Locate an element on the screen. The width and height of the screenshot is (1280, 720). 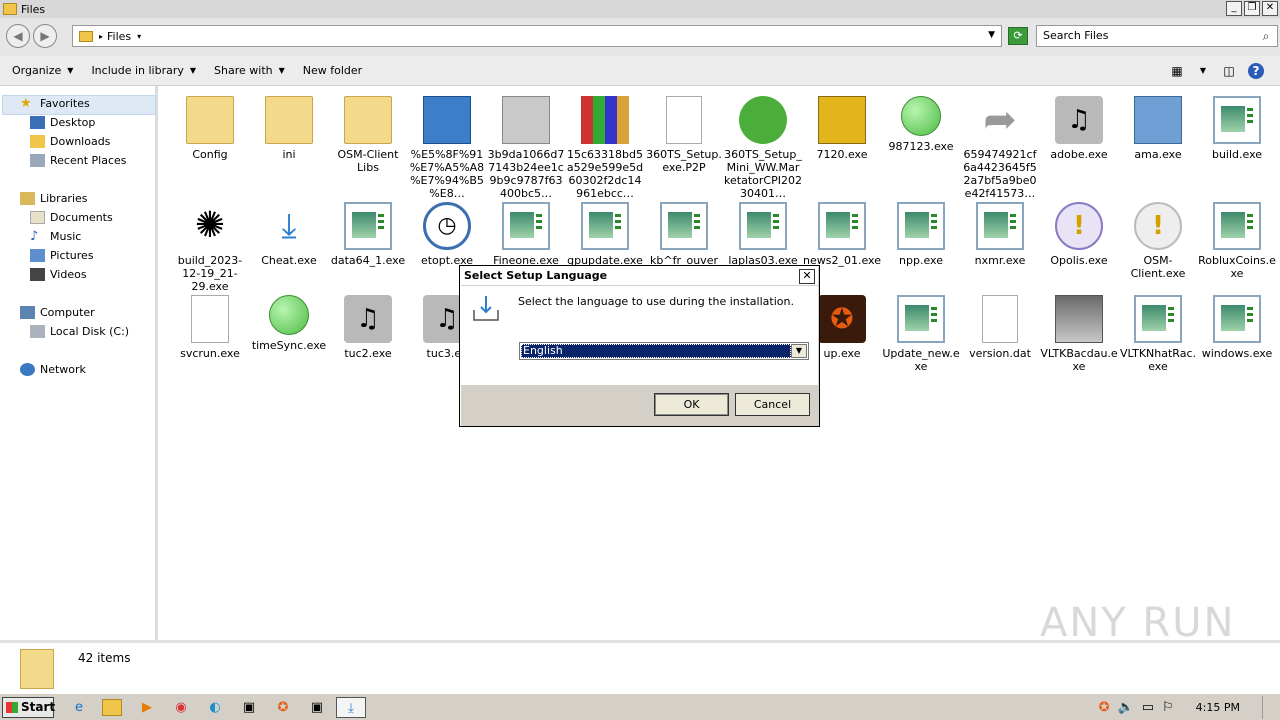
clock: 4:15 PM is located at coordinates (1218, 707).